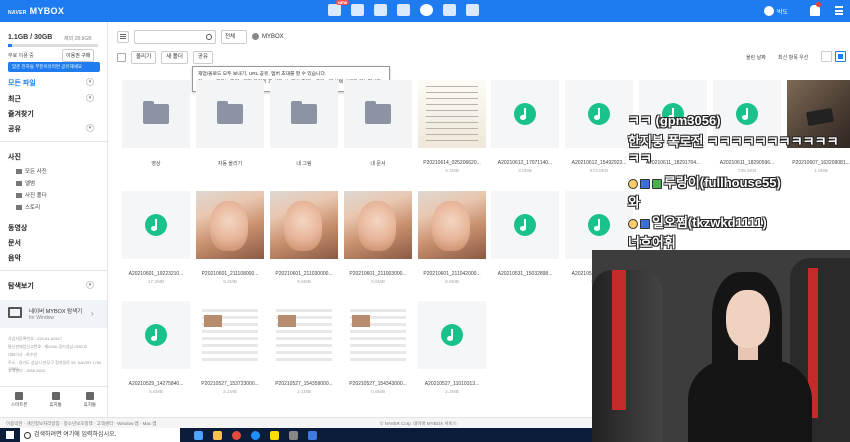 This screenshot has width=850, height=442. I want to click on folder-tile: 내 문서, so click(378, 125).